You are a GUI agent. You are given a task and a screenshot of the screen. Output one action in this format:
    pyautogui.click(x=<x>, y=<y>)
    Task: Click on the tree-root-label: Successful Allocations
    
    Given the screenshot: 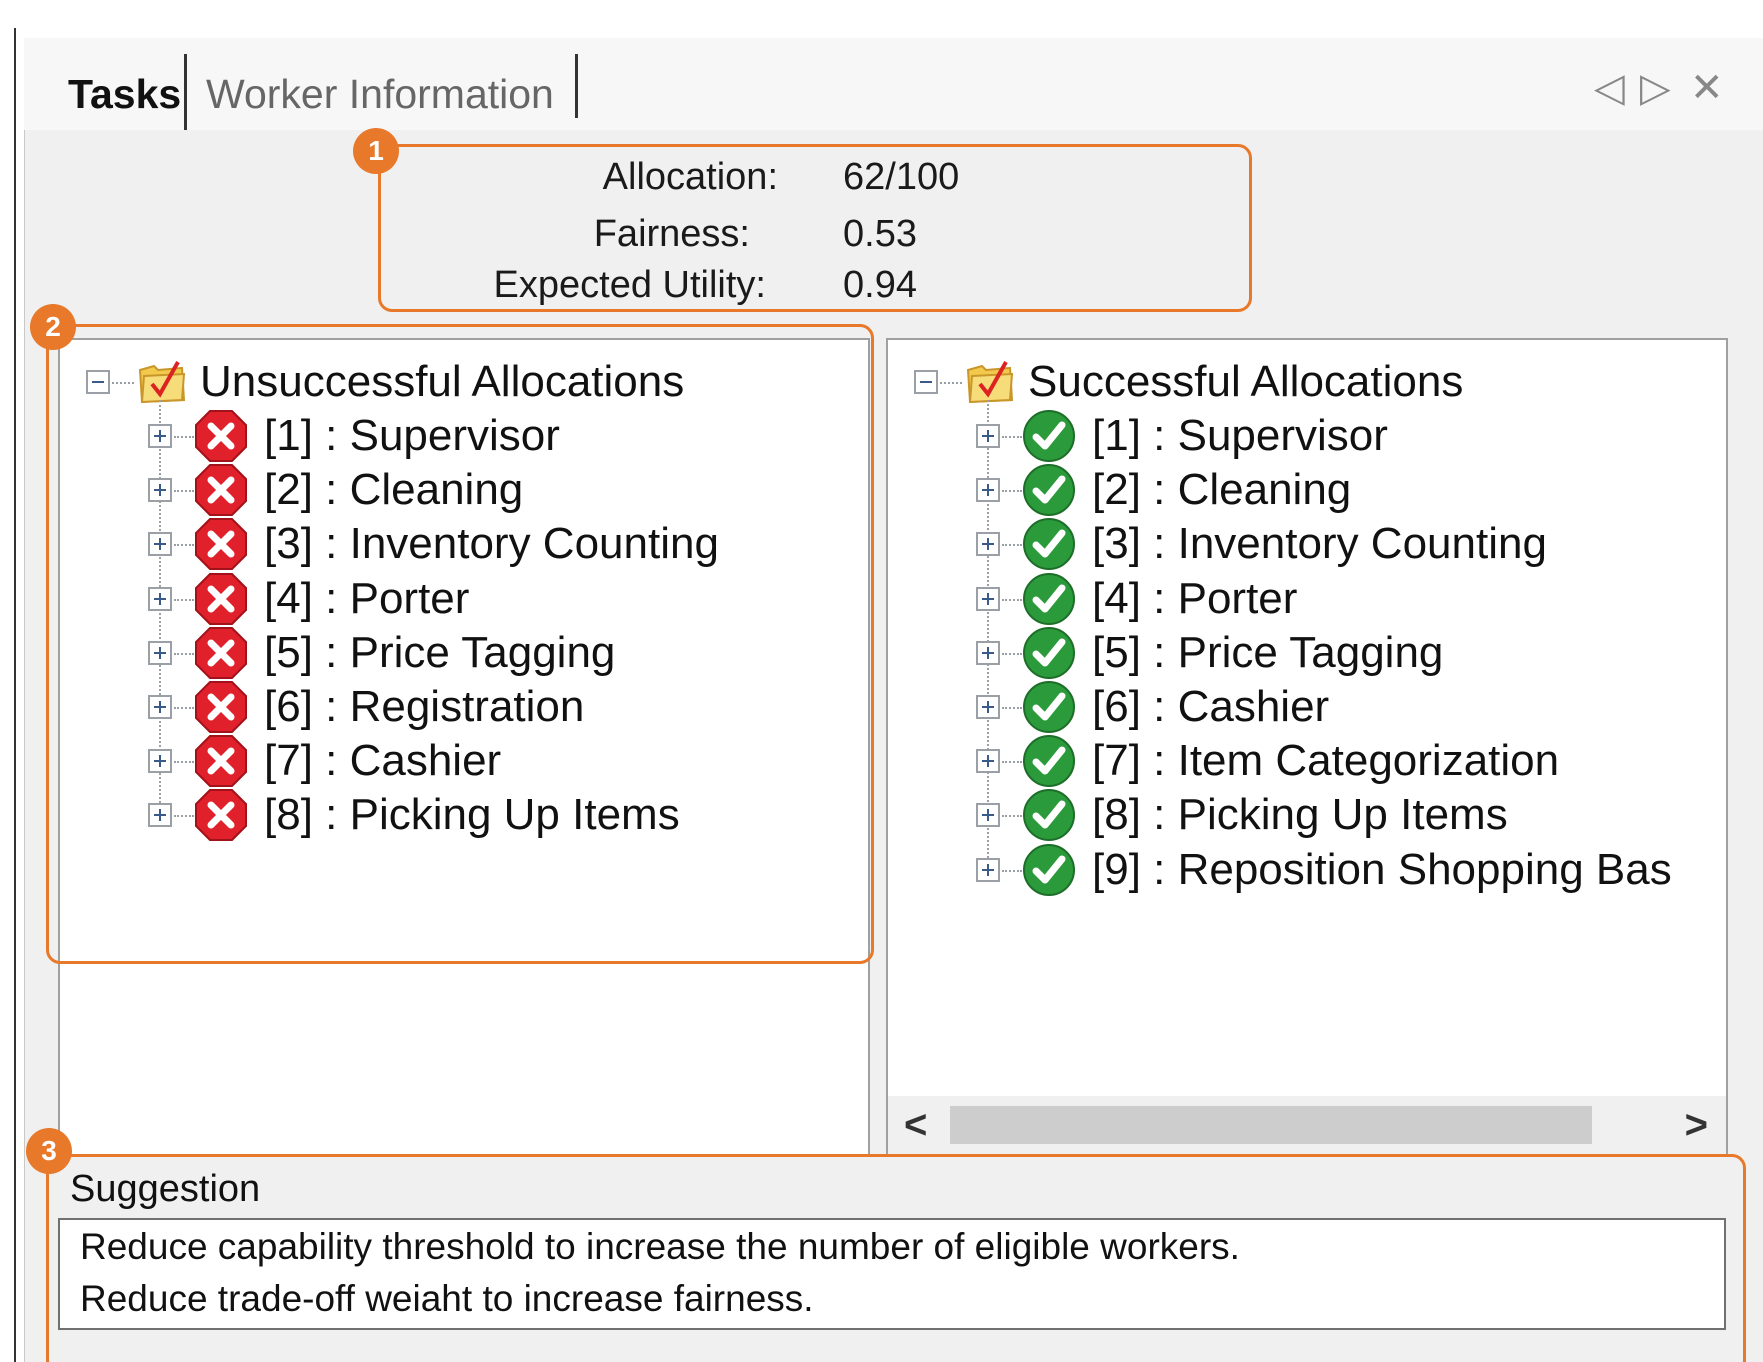 What is the action you would take?
    pyautogui.click(x=1246, y=381)
    